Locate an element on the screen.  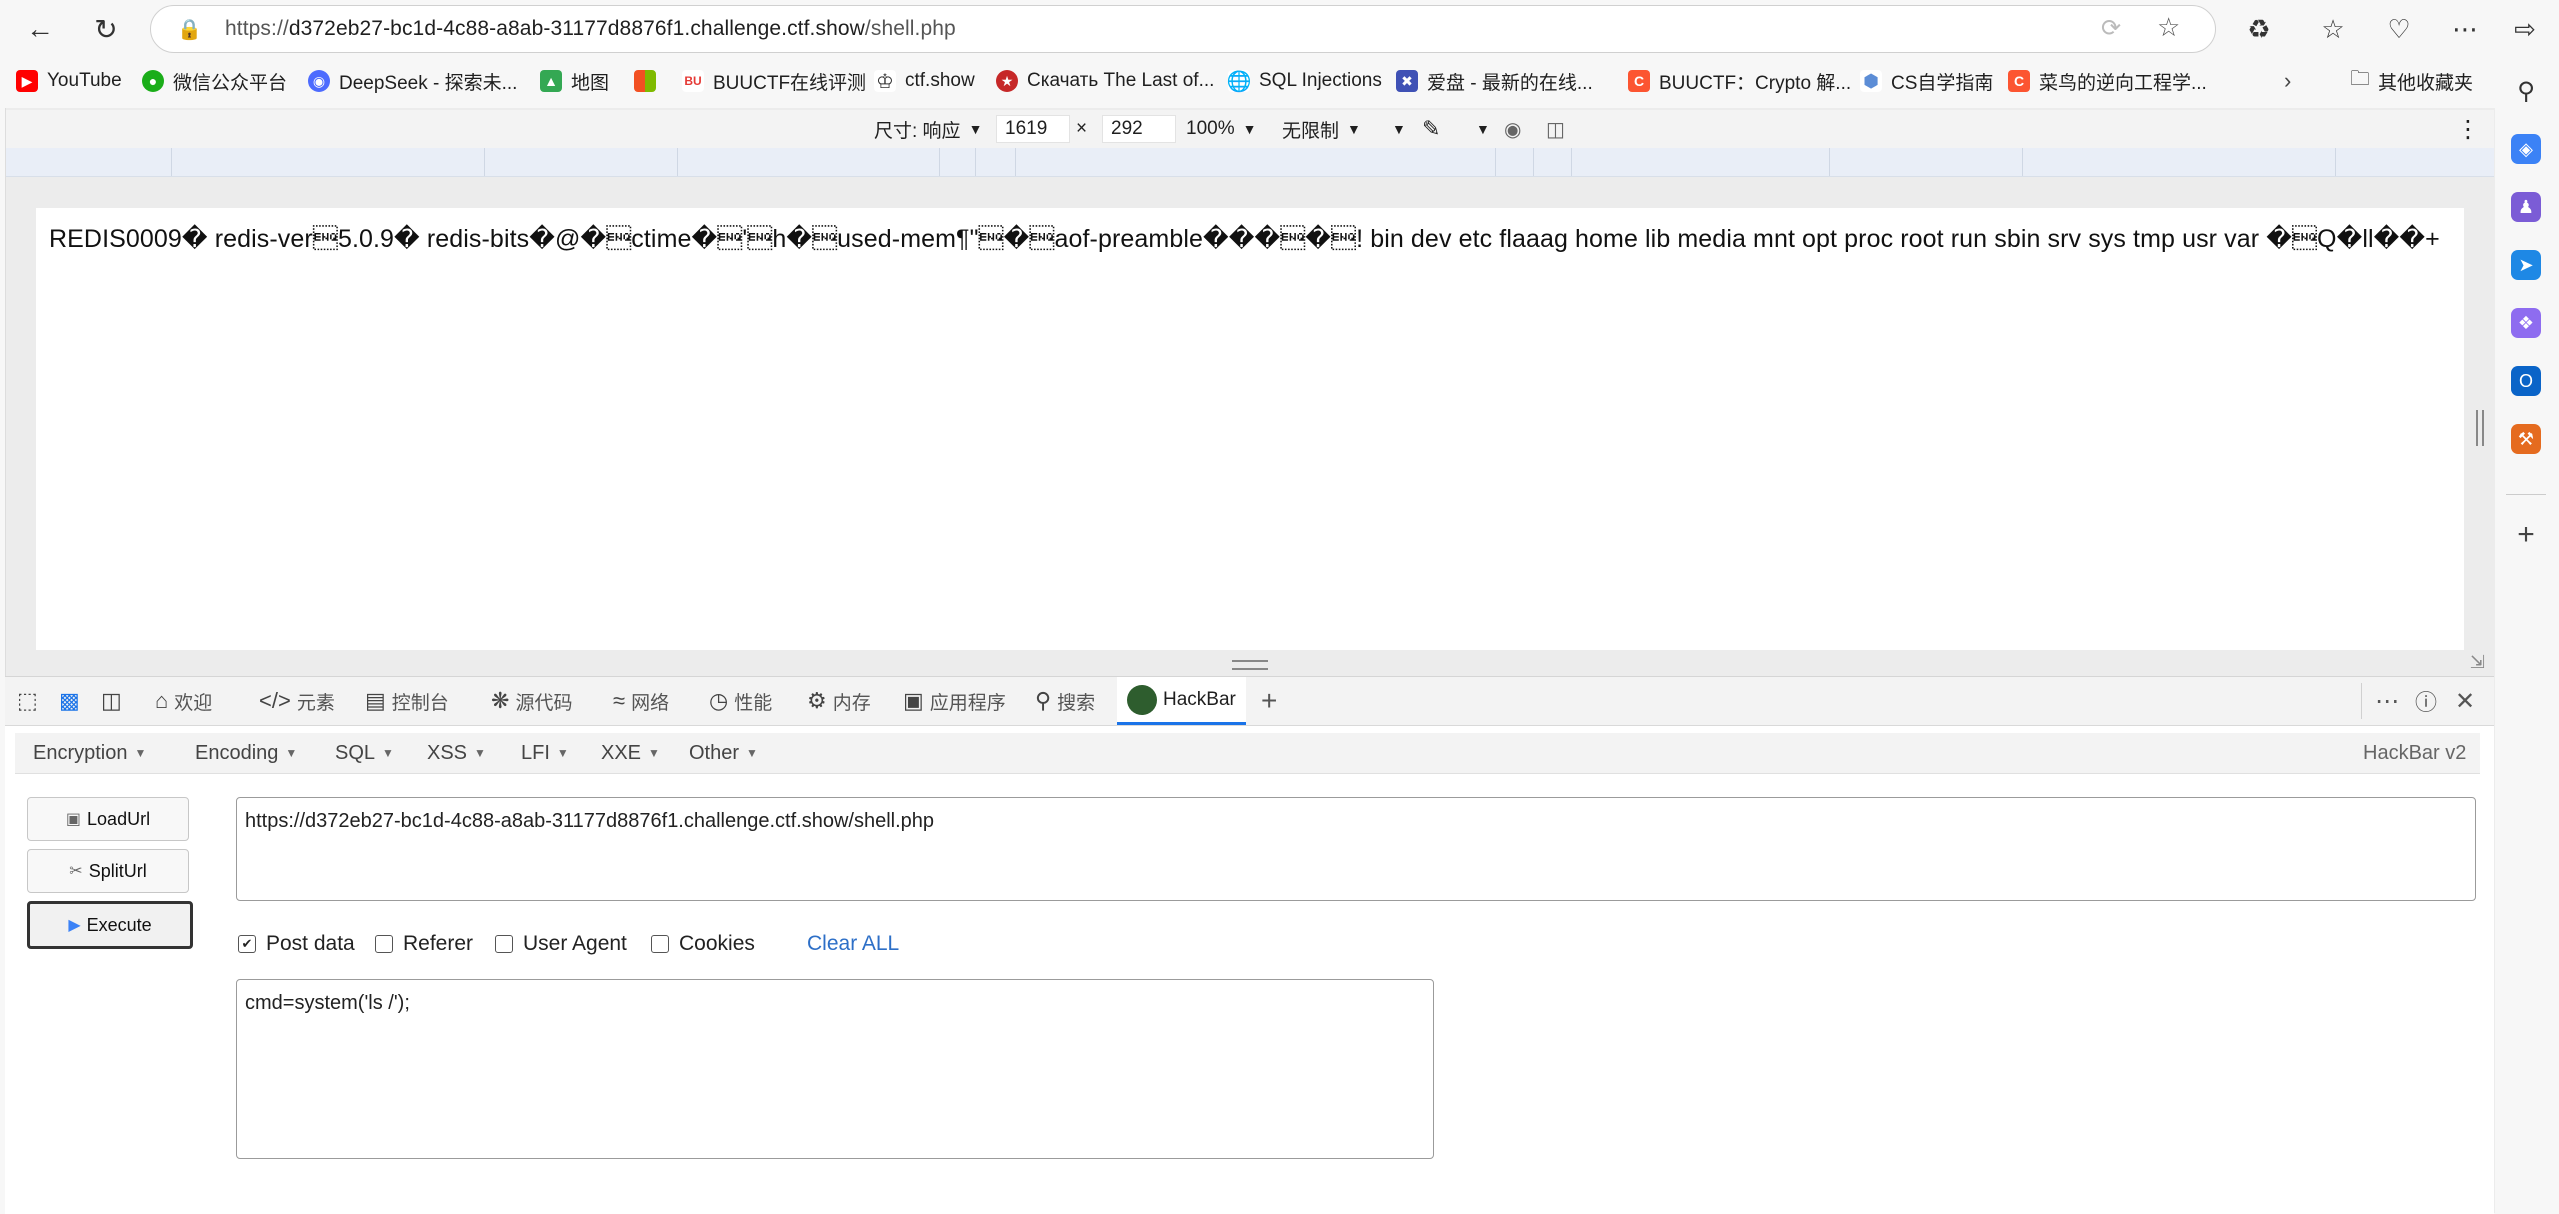
browser-essentials-icon: ♡ is located at coordinates (2399, 29).